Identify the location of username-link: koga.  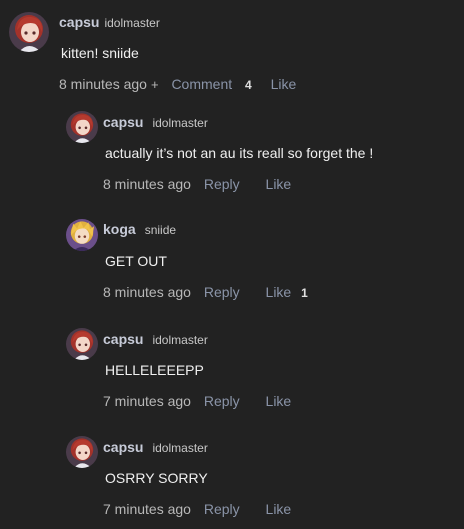
(119, 229).